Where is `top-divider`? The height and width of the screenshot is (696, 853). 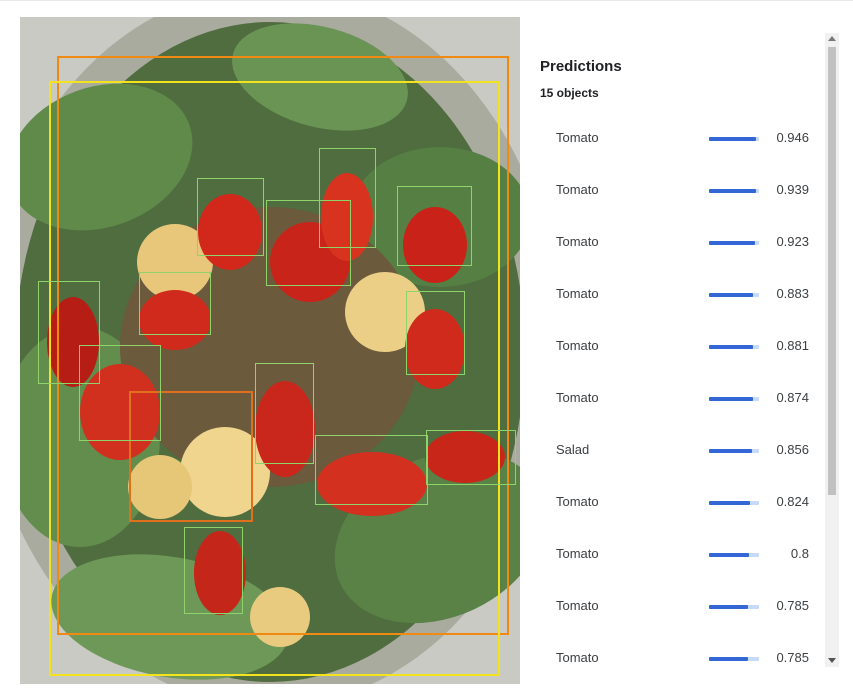 top-divider is located at coordinates (426, 0).